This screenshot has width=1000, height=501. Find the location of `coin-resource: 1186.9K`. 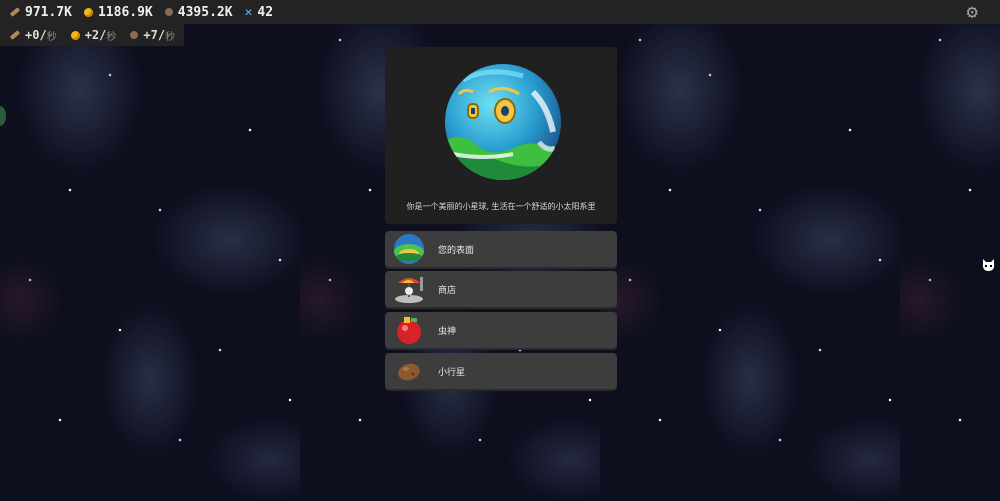

coin-resource: 1186.9K is located at coordinates (118, 12).